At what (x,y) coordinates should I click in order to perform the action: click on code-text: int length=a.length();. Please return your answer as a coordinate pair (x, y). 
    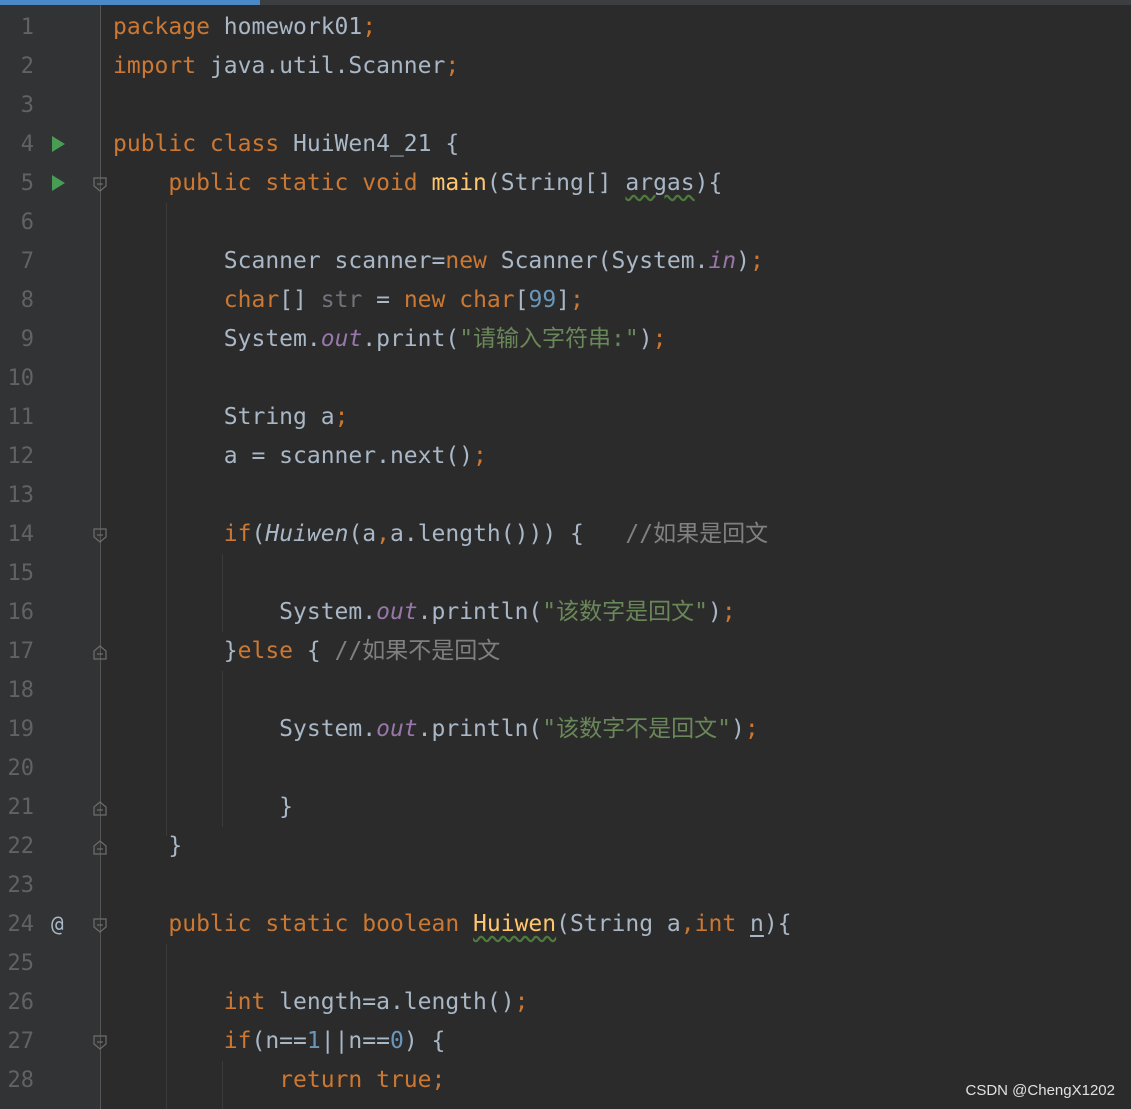
    Looking at the image, I should click on (376, 1002).